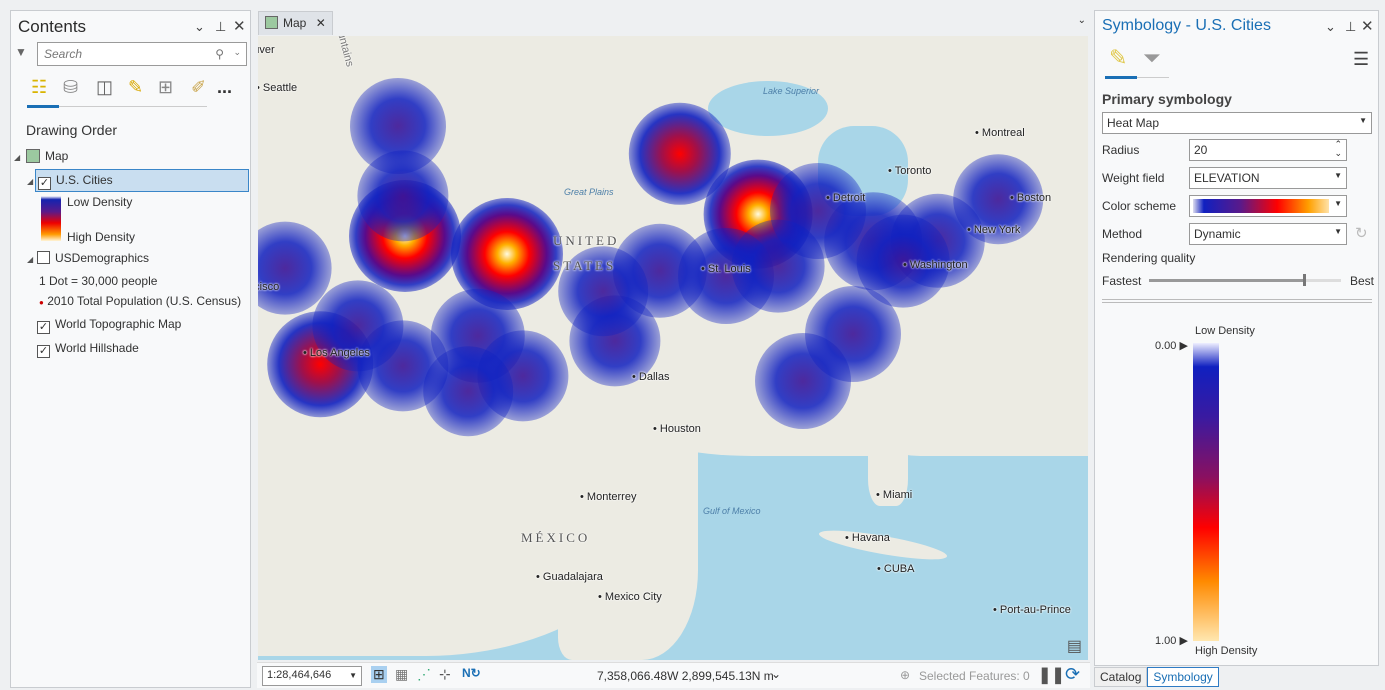 The image size is (1385, 690). What do you see at coordinates (586, 240) in the screenshot?
I see `map-label-united: UNITED` at bounding box center [586, 240].